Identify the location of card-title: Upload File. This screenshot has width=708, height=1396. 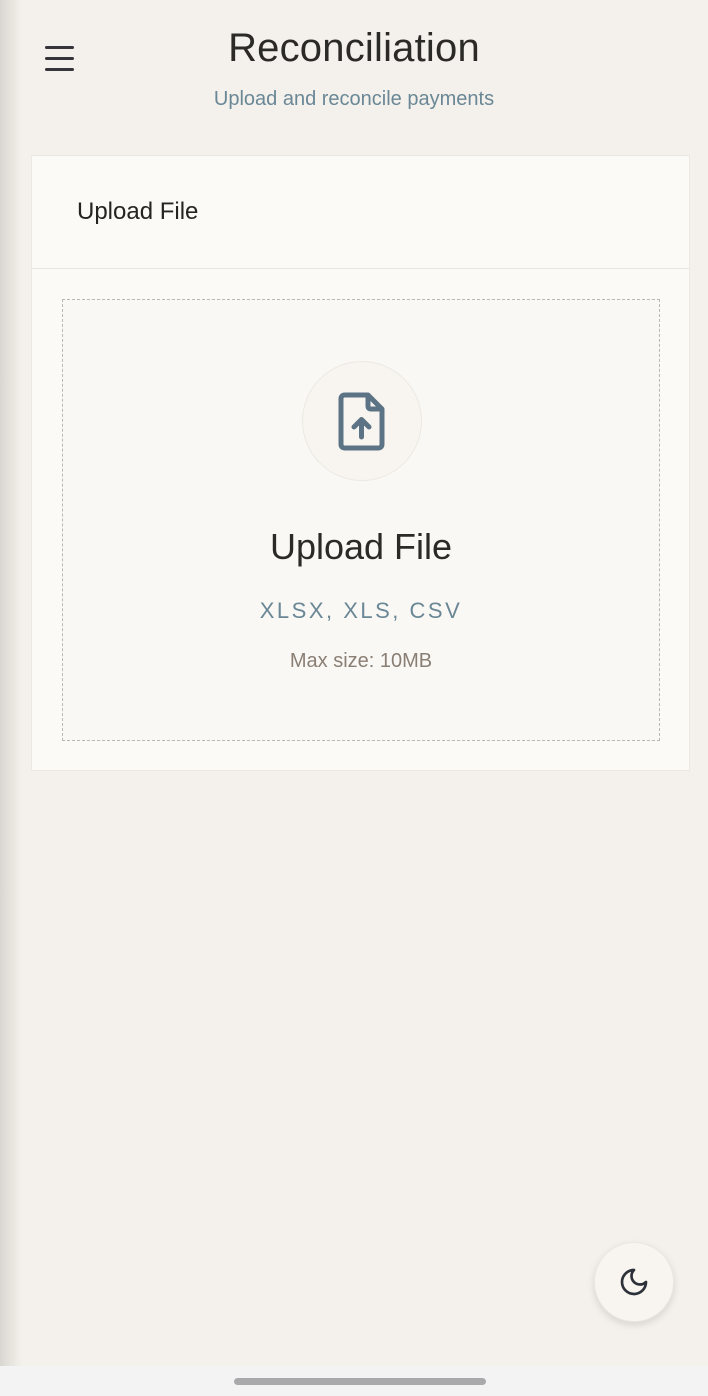
(138, 211).